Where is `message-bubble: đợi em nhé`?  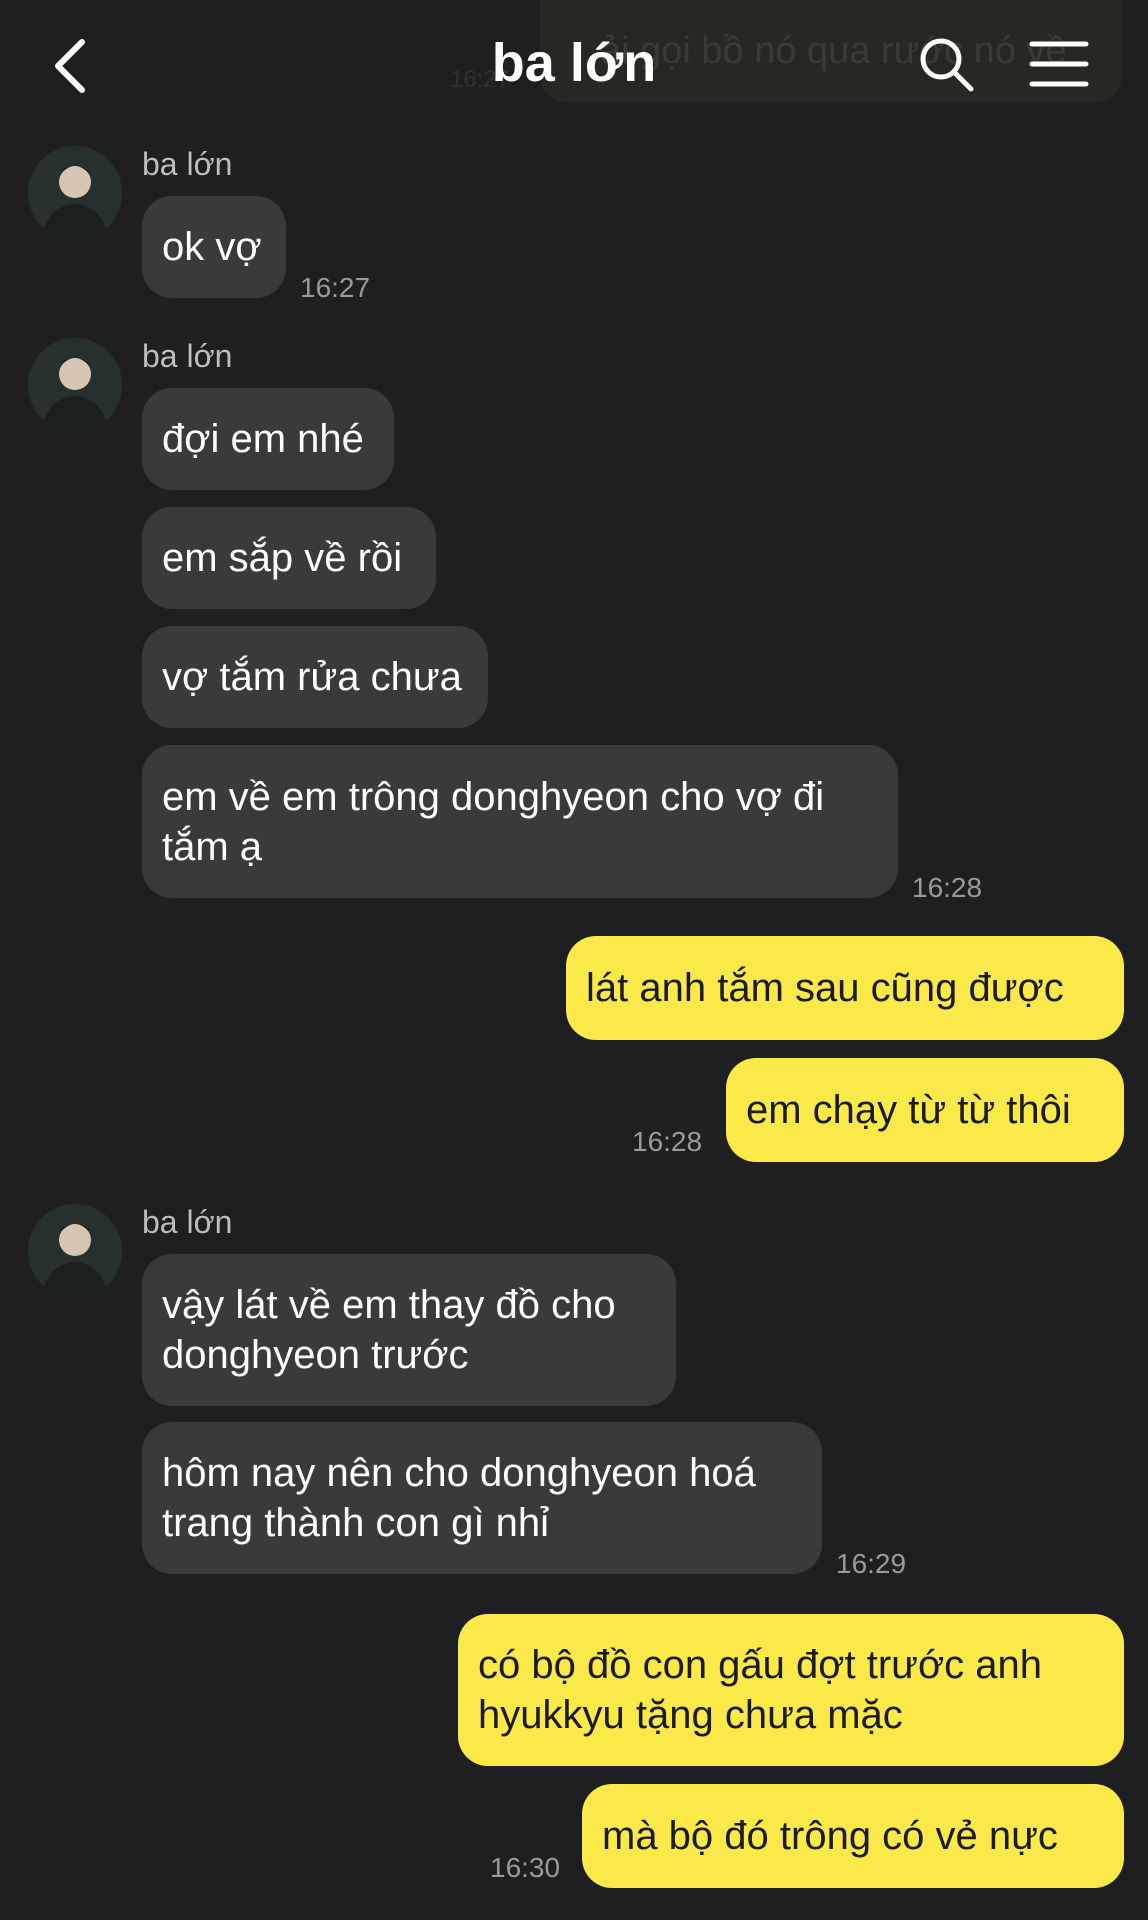
message-bubble: đợi em nhé is located at coordinates (268, 439).